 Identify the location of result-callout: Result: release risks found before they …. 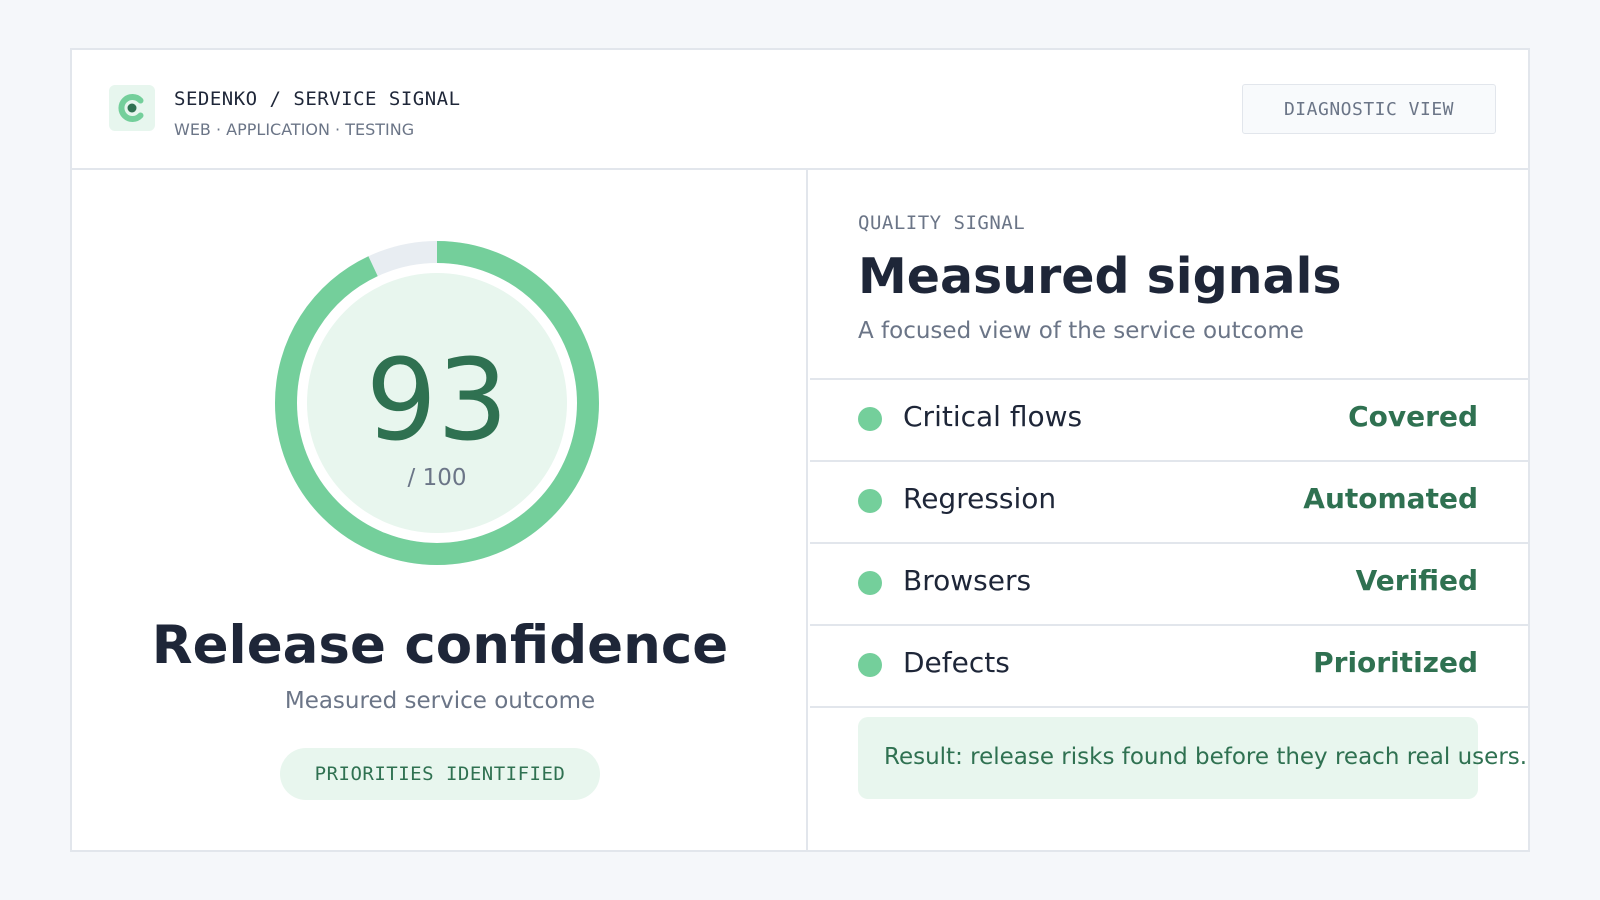
(1192, 758).